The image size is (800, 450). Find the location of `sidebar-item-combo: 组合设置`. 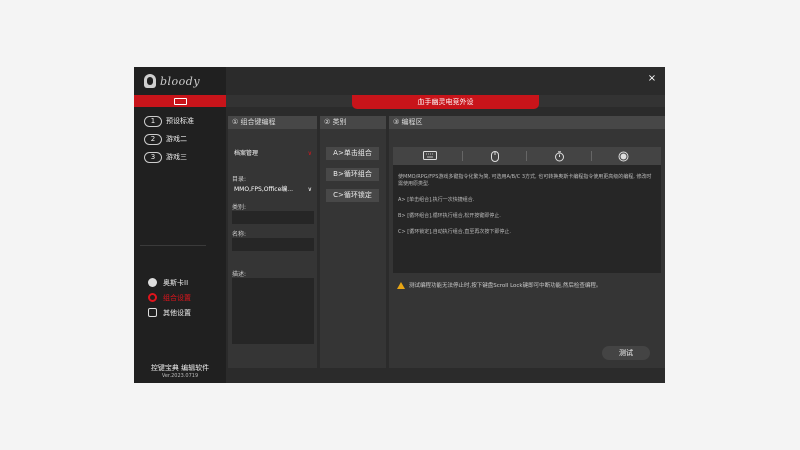

sidebar-item-combo: 组合设置 is located at coordinates (169, 297).